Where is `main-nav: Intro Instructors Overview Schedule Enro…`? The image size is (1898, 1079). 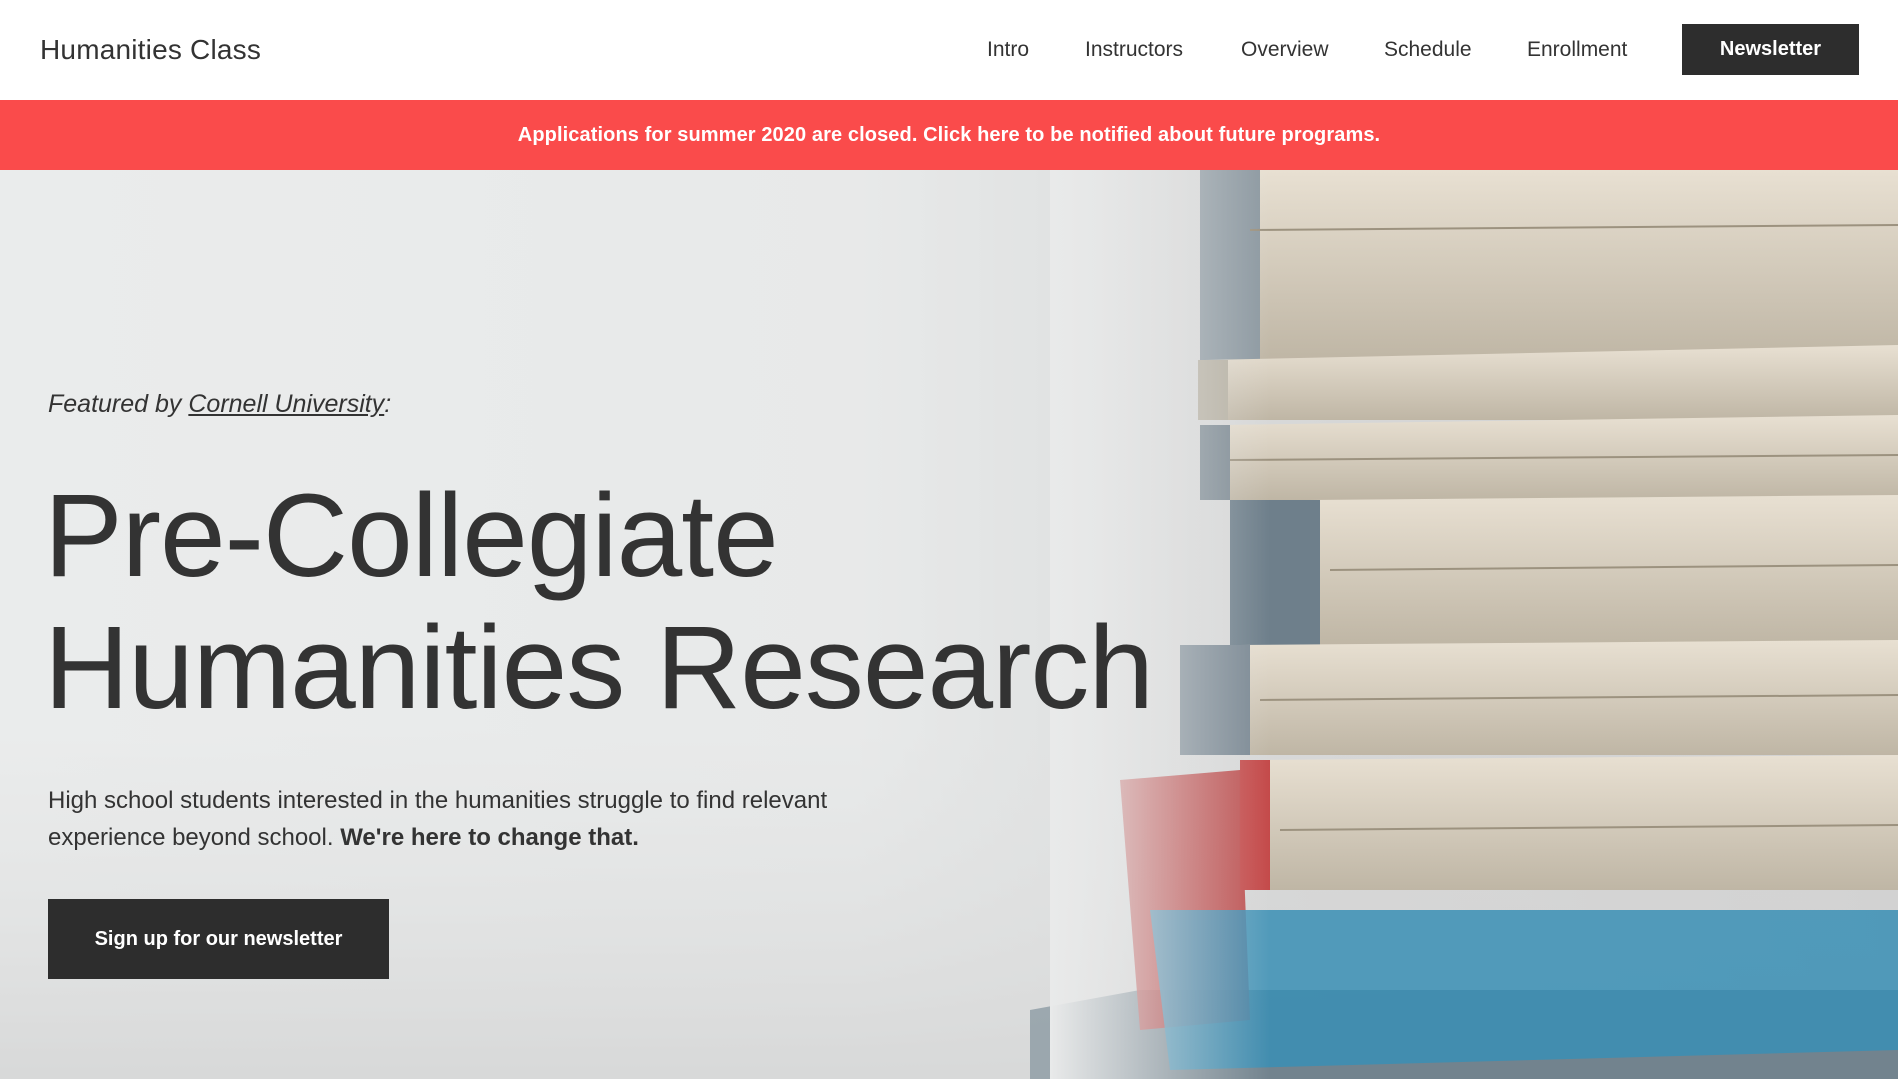 main-nav: Intro Instructors Overview Schedule Enro… is located at coordinates (949, 50).